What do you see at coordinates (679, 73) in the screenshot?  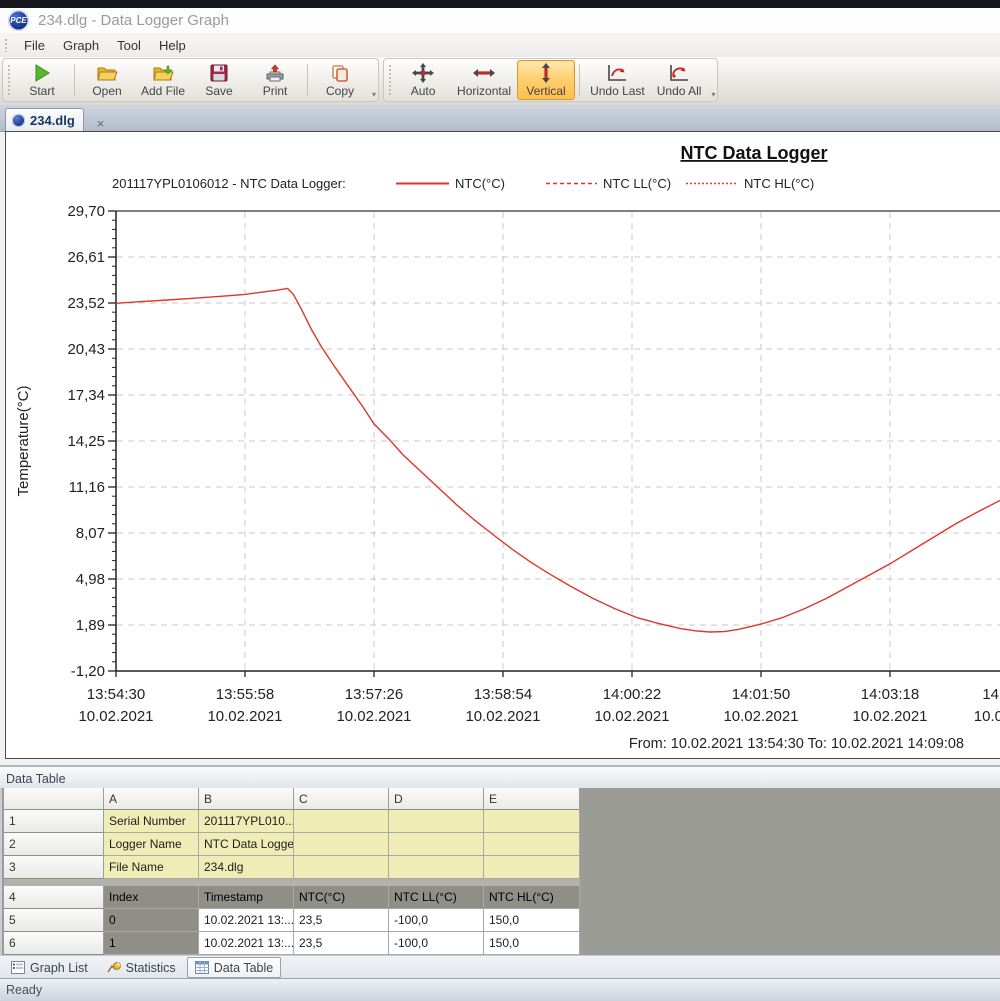 I see `undo-all-icon` at bounding box center [679, 73].